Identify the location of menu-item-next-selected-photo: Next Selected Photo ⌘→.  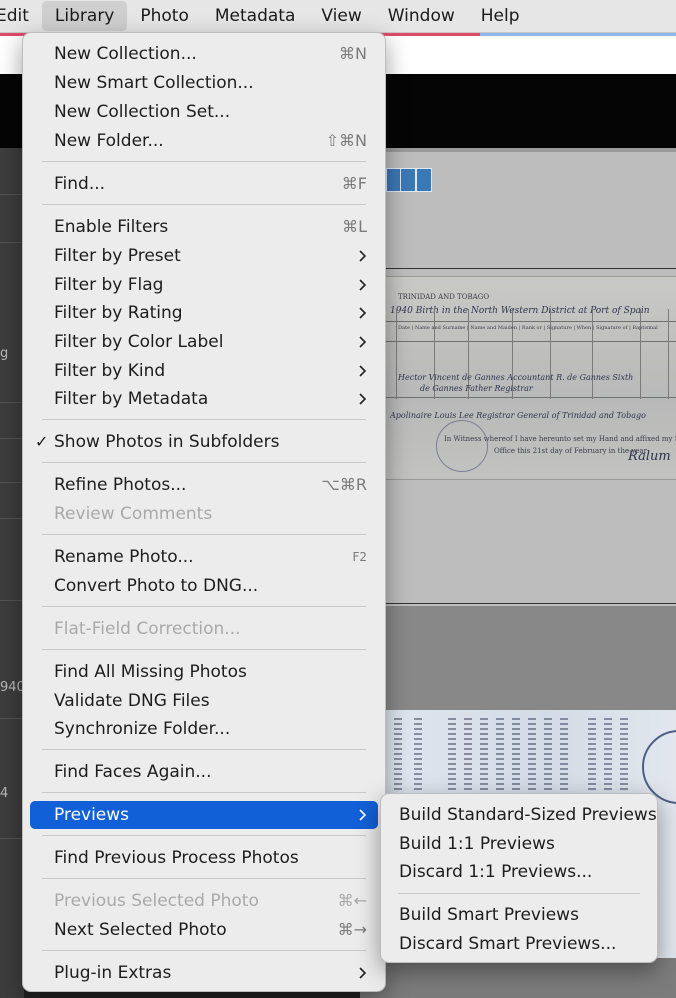
(204, 930).